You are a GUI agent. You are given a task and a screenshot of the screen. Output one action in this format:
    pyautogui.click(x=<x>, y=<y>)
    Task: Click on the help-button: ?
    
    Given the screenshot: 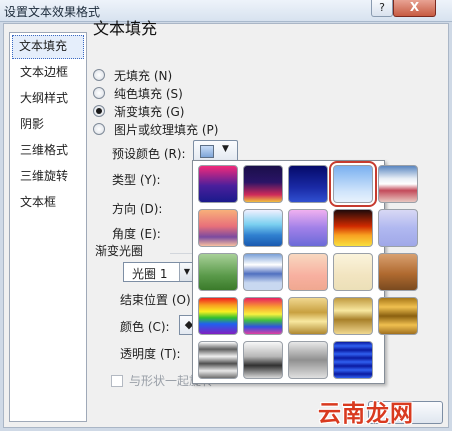 What is the action you would take?
    pyautogui.click(x=382, y=8)
    